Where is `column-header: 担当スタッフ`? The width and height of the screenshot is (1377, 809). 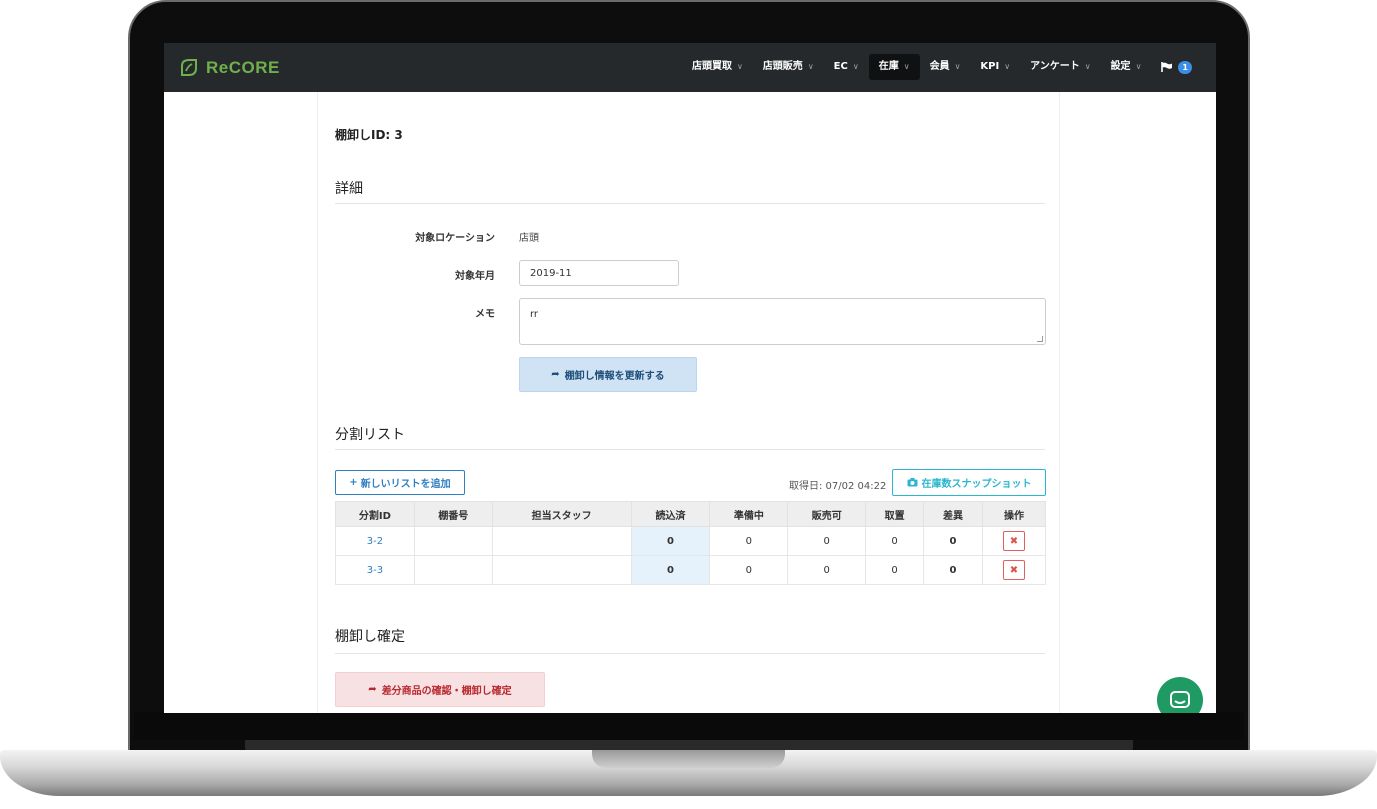 column-header: 担当スタッフ is located at coordinates (561, 514).